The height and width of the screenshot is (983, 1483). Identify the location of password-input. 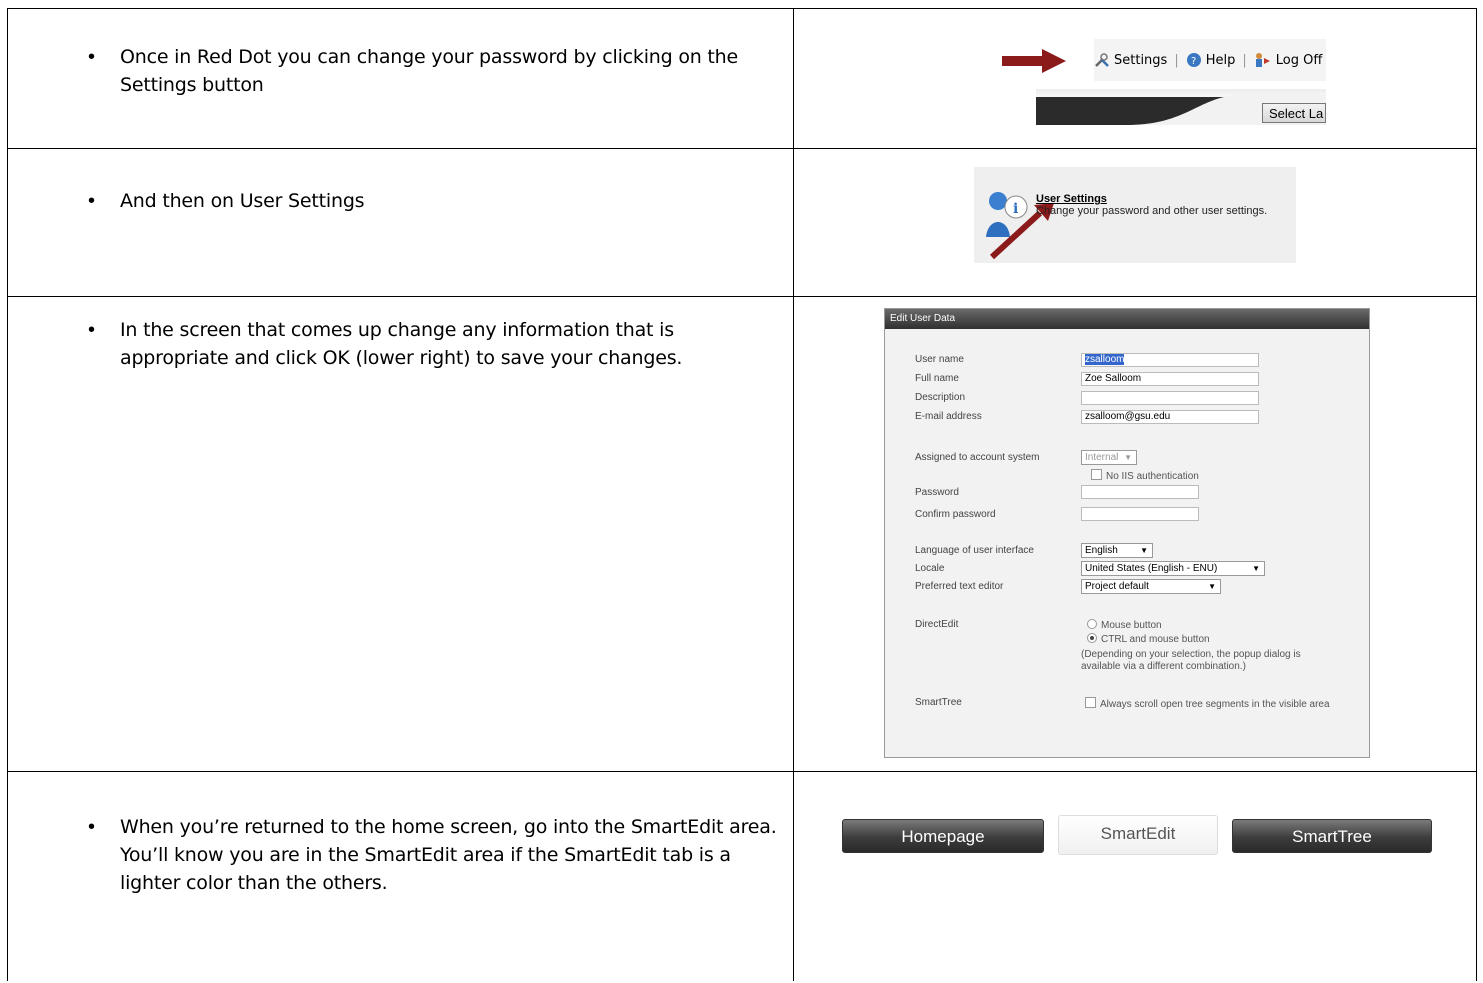
(1140, 492).